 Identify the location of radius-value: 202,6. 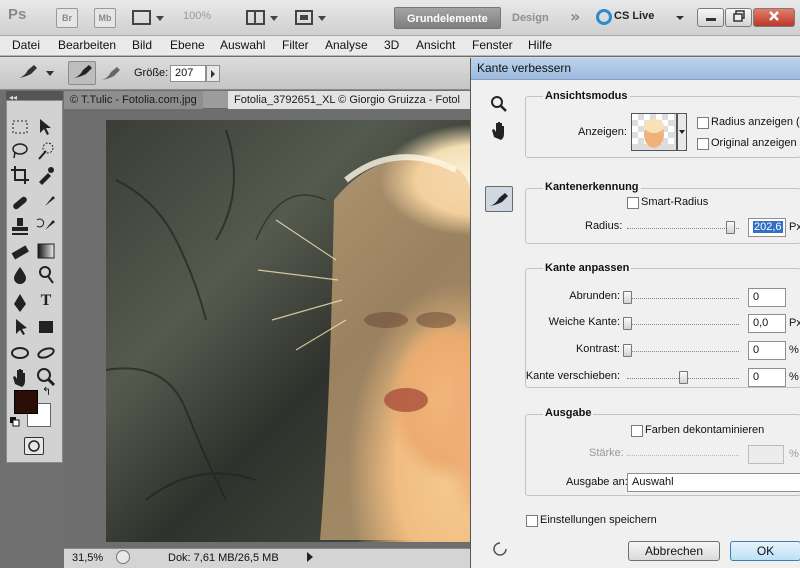
(768, 227).